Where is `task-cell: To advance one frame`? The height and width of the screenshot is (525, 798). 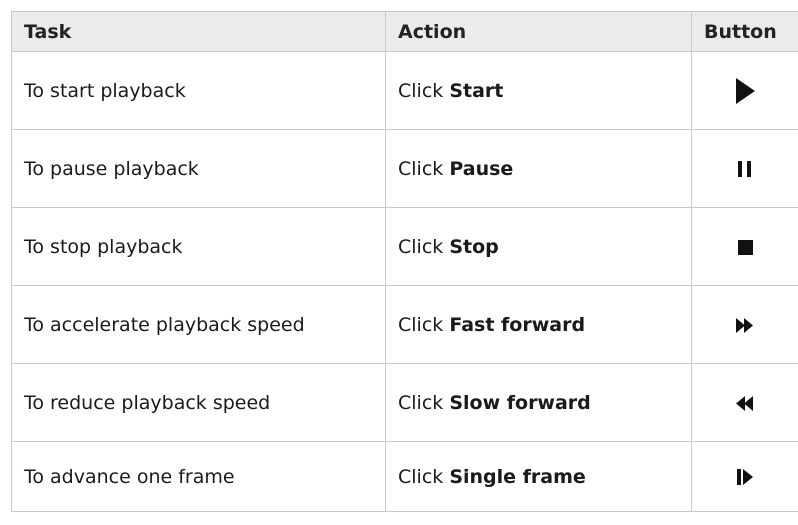 task-cell: To advance one frame is located at coordinates (198, 476).